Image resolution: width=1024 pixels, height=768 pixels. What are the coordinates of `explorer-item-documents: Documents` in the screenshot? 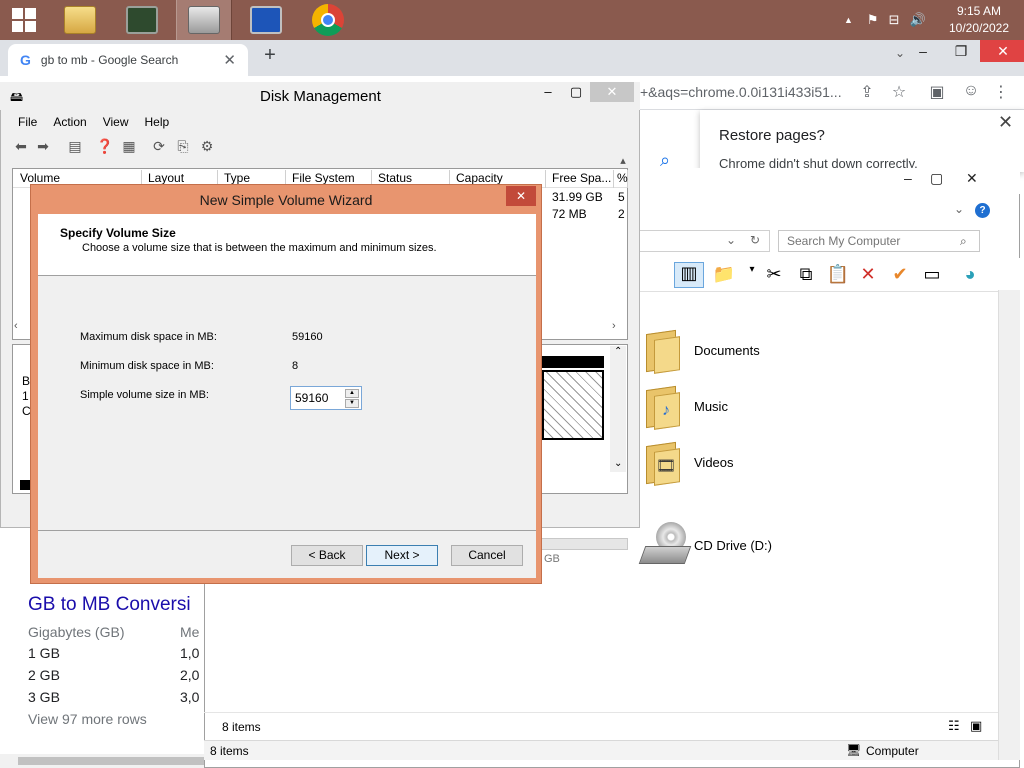 It's located at (727, 350).